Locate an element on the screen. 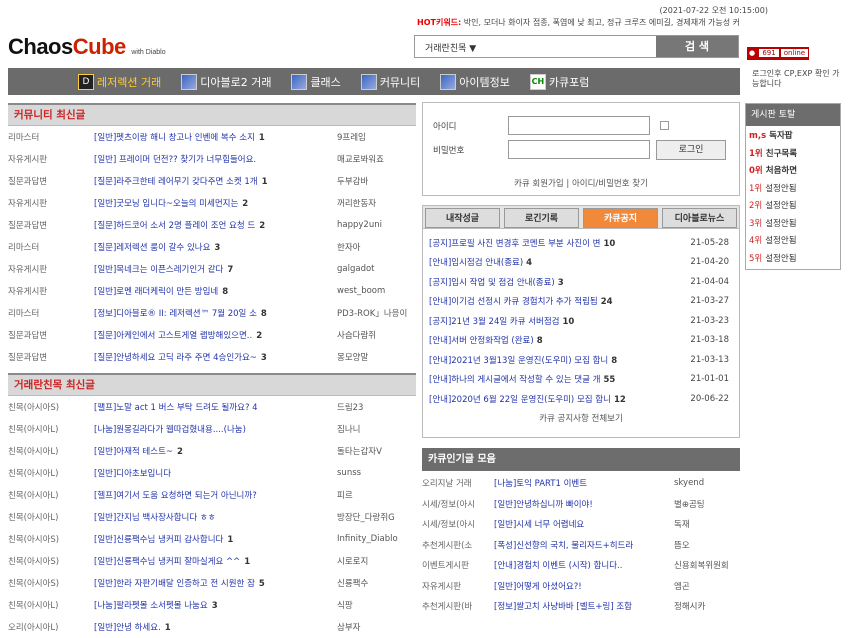 The image size is (850, 638). board-item: 3위 설정안됨 is located at coordinates (793, 225).